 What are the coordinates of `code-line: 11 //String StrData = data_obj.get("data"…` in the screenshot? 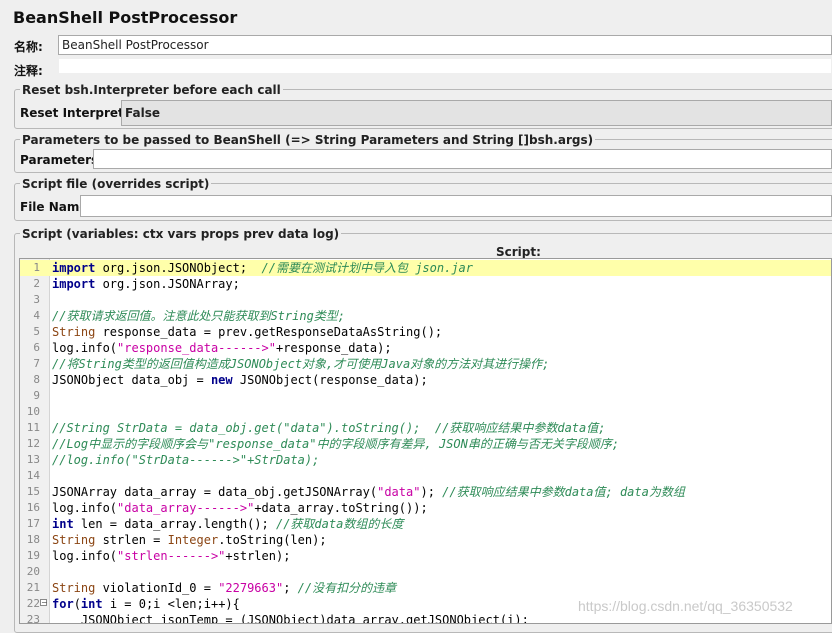 It's located at (425, 428).